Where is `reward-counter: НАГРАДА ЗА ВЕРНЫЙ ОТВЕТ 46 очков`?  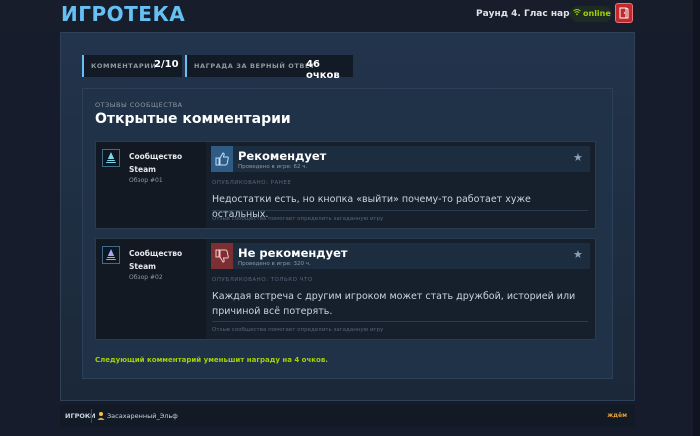
reward-counter: НАГРАДА ЗА ВЕРНЫЙ ОТВЕТ 46 очков is located at coordinates (269, 68).